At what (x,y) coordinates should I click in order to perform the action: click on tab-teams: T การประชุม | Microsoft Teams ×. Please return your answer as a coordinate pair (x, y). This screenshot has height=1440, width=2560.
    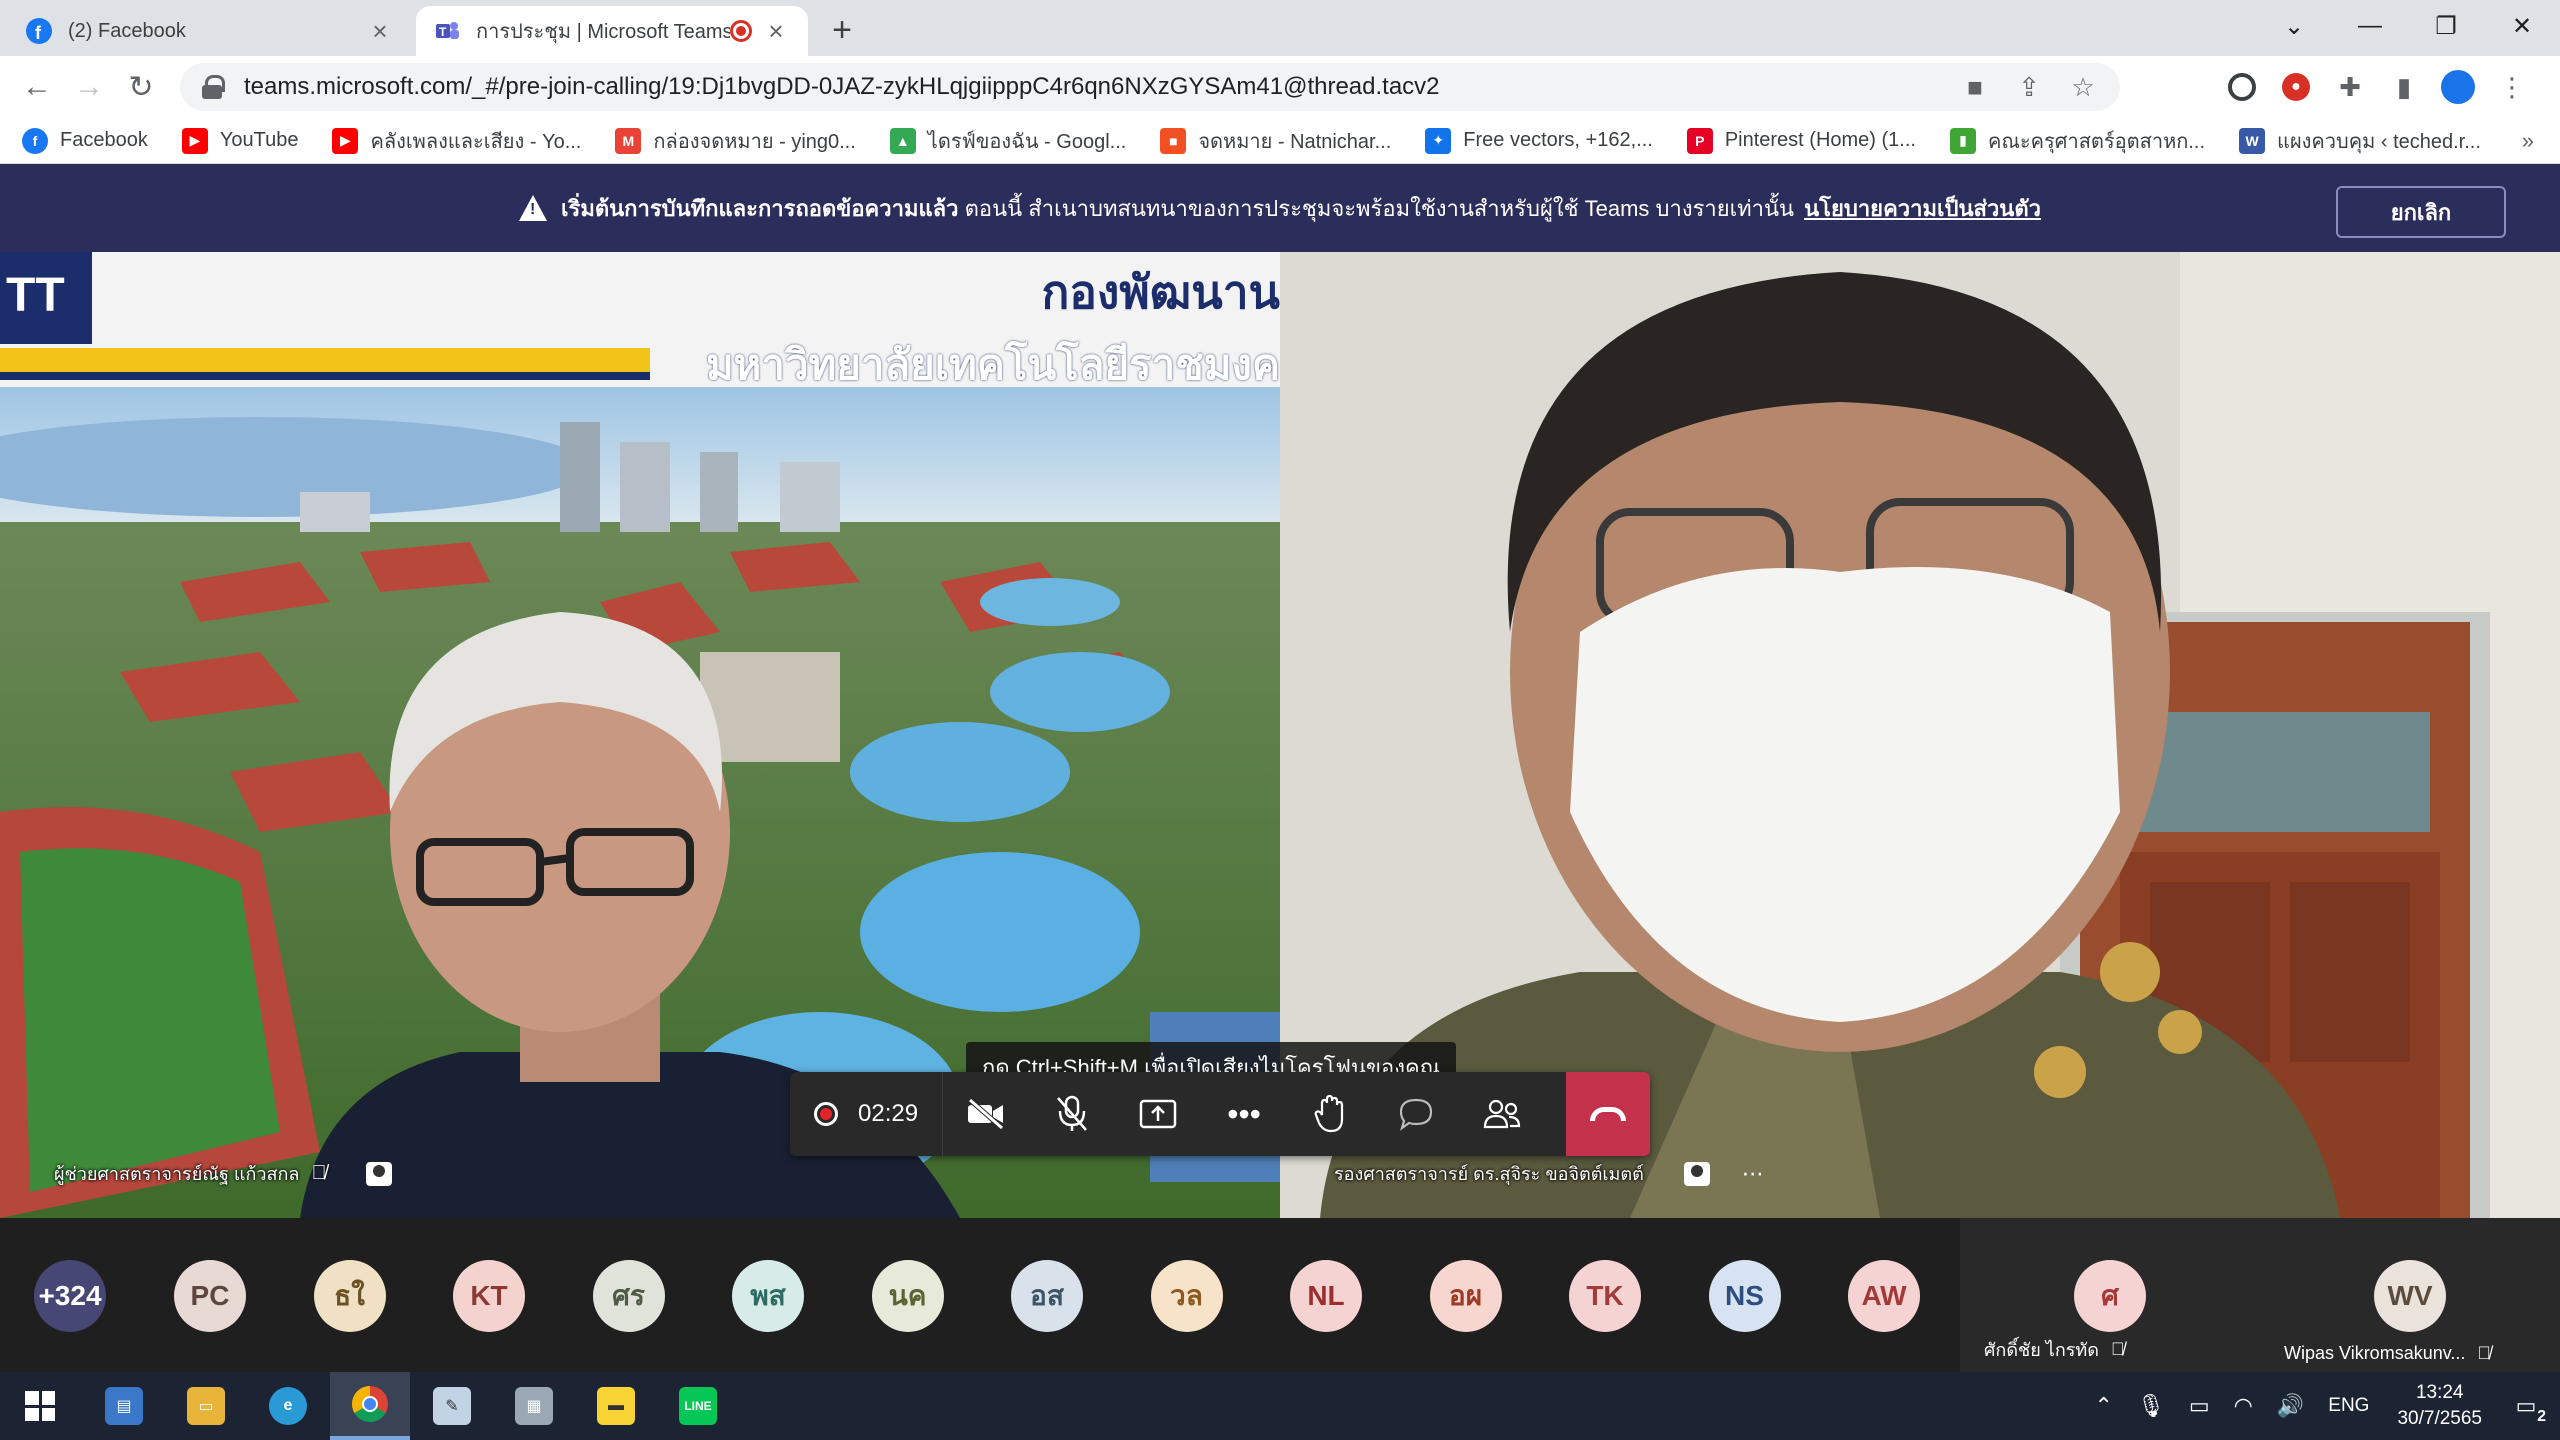
    Looking at the image, I should click on (612, 31).